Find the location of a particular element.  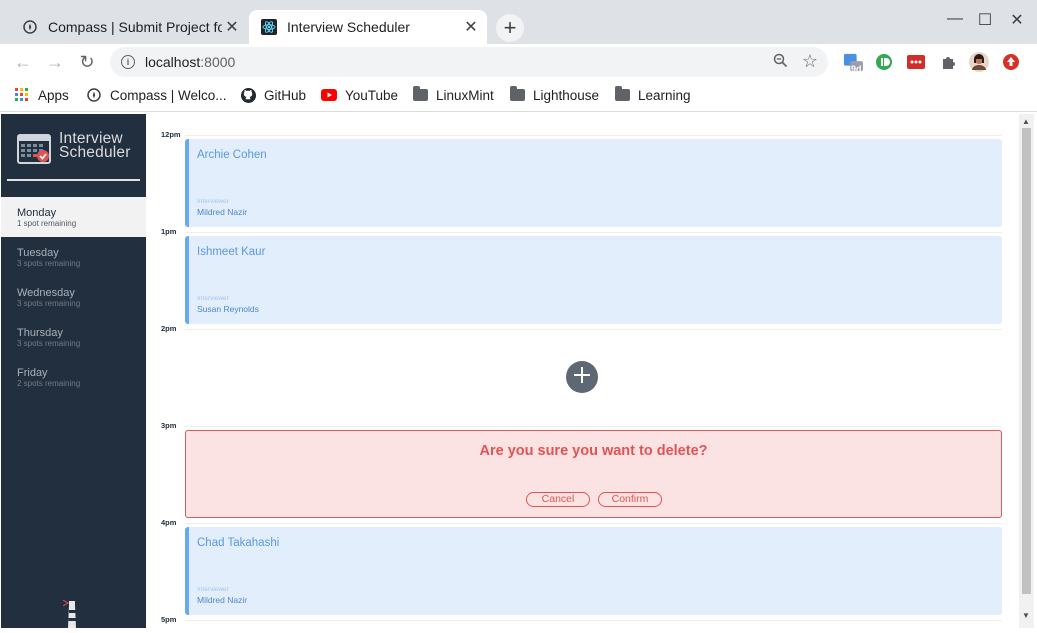

app-logo: Interview Scheduler is located at coordinates (74, 150).